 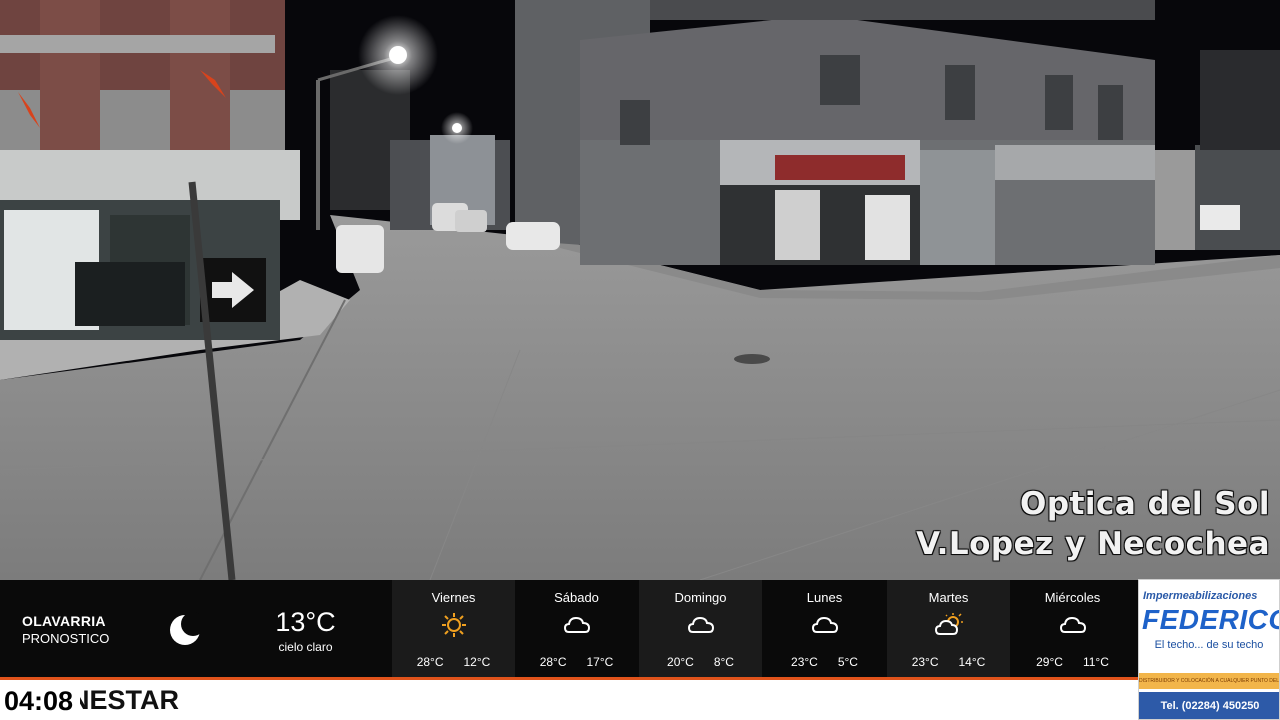 What do you see at coordinates (723, 662) in the screenshot?
I see `min-temperature: 8°C` at bounding box center [723, 662].